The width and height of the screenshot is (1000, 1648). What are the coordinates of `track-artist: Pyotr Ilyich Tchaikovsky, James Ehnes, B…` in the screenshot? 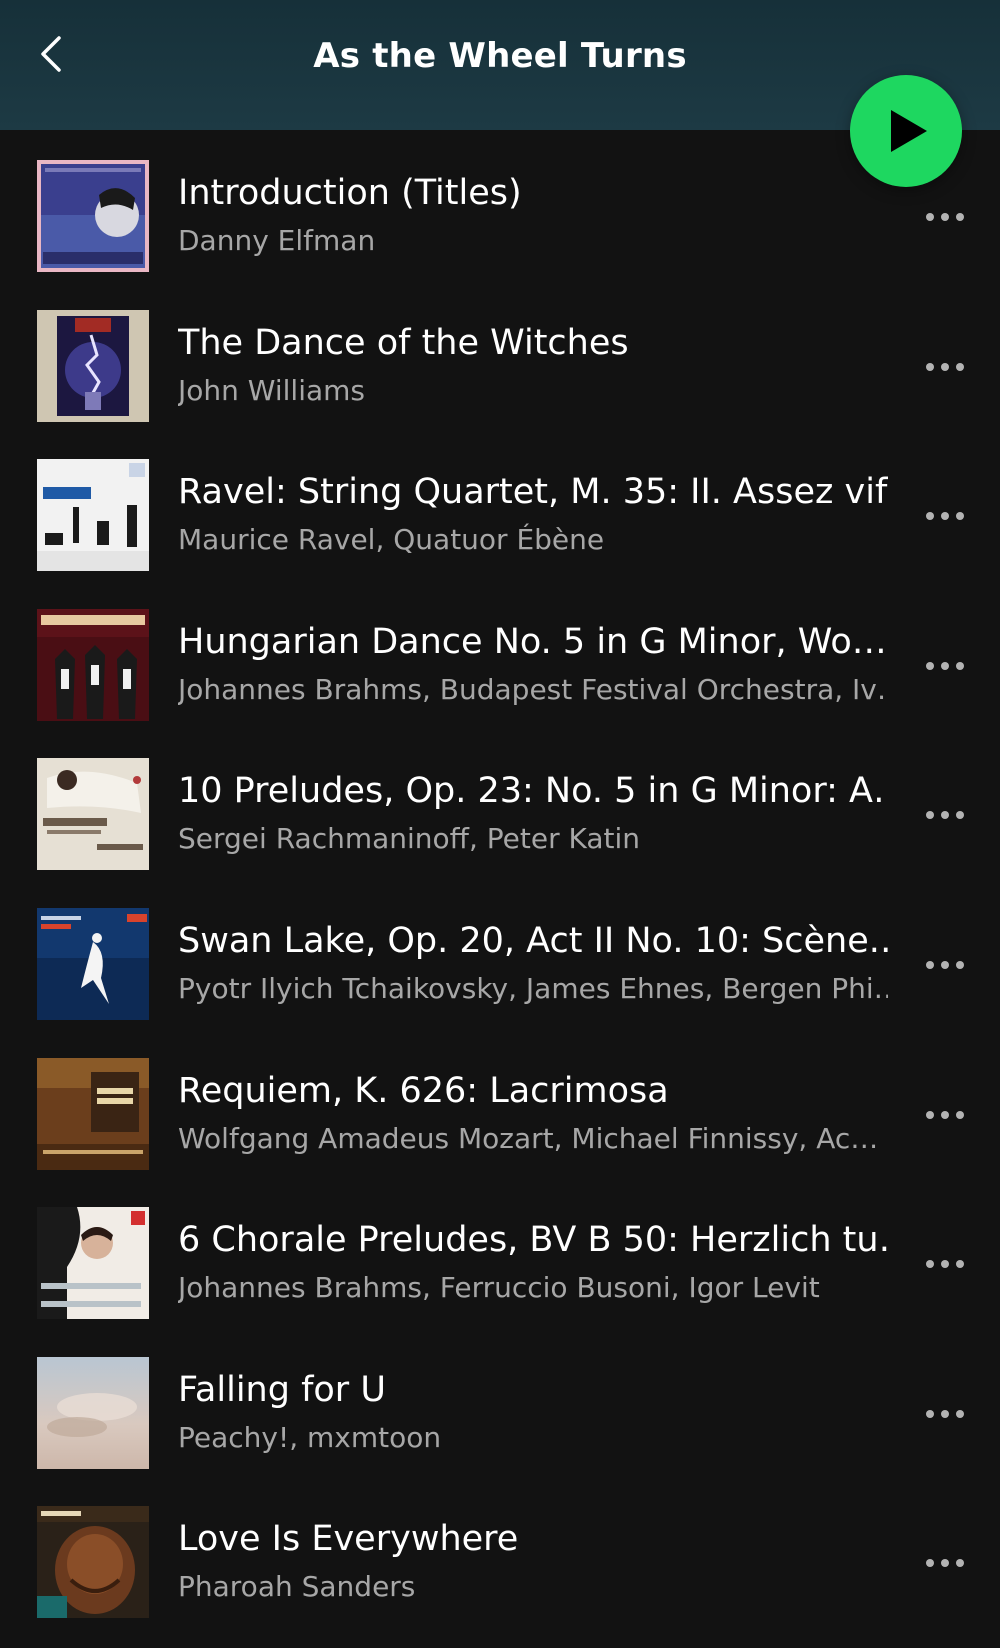 It's located at (533, 988).